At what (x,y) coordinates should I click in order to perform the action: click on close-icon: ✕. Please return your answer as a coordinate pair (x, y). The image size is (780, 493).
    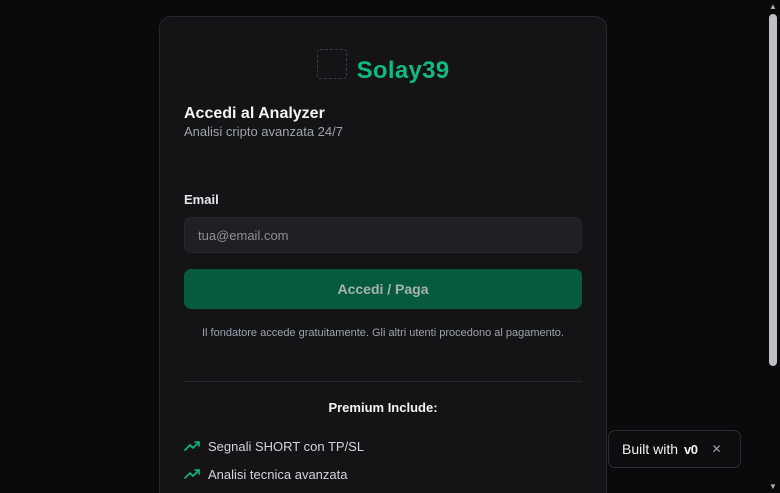
    Looking at the image, I should click on (717, 449).